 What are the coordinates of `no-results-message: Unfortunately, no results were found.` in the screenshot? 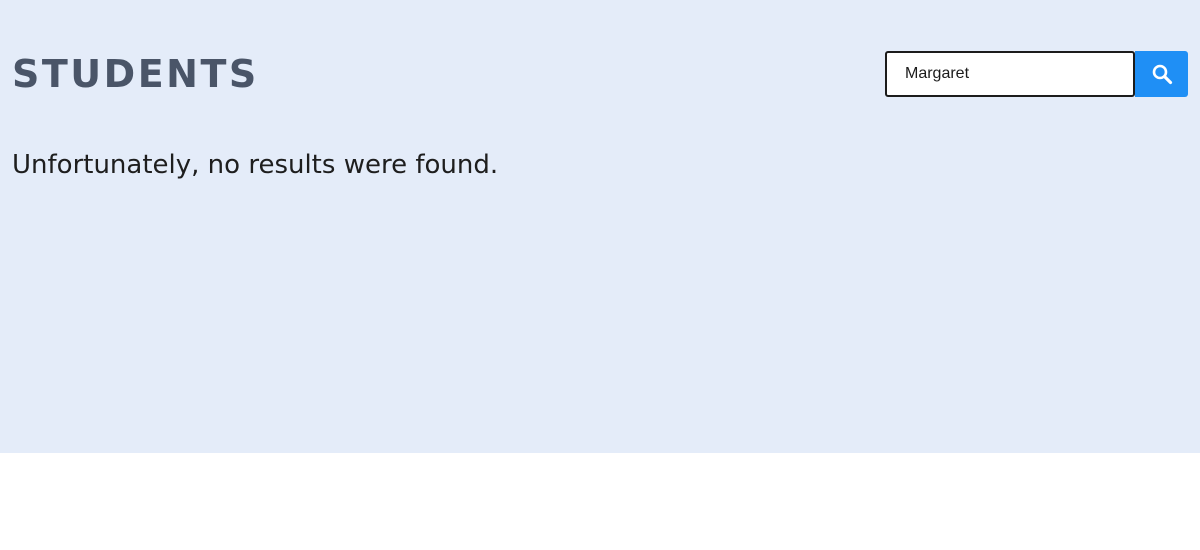 It's located at (255, 165).